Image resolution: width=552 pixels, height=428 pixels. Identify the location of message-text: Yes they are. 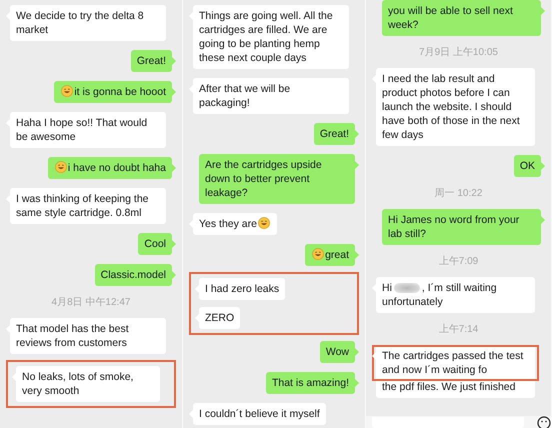
(228, 224).